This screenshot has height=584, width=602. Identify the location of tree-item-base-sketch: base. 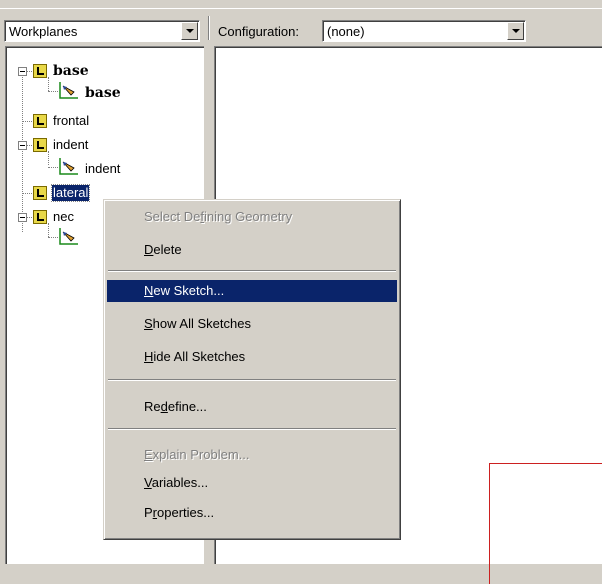
(103, 93).